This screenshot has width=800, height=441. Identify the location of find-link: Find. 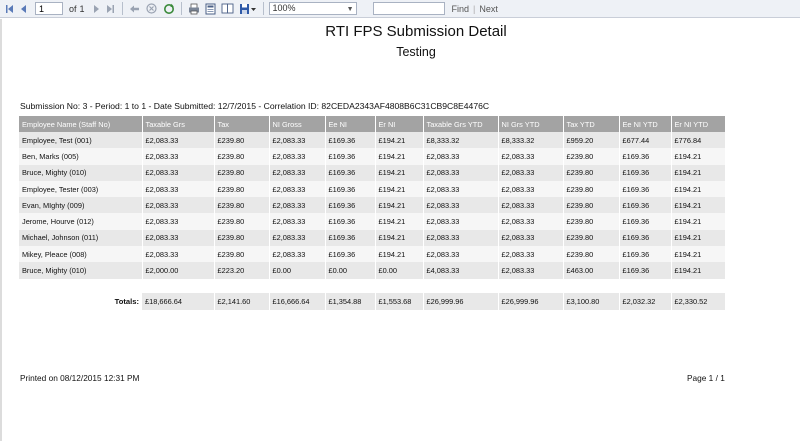
(461, 9).